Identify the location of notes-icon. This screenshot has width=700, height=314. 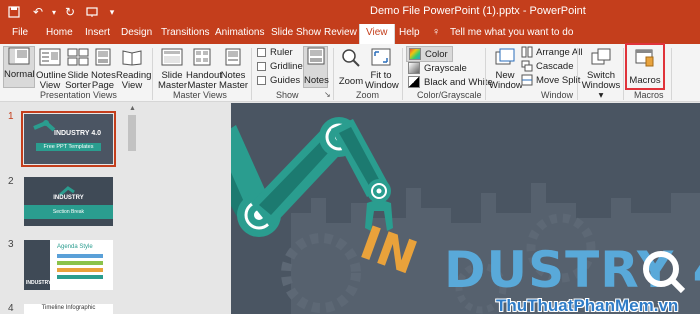
(315, 56).